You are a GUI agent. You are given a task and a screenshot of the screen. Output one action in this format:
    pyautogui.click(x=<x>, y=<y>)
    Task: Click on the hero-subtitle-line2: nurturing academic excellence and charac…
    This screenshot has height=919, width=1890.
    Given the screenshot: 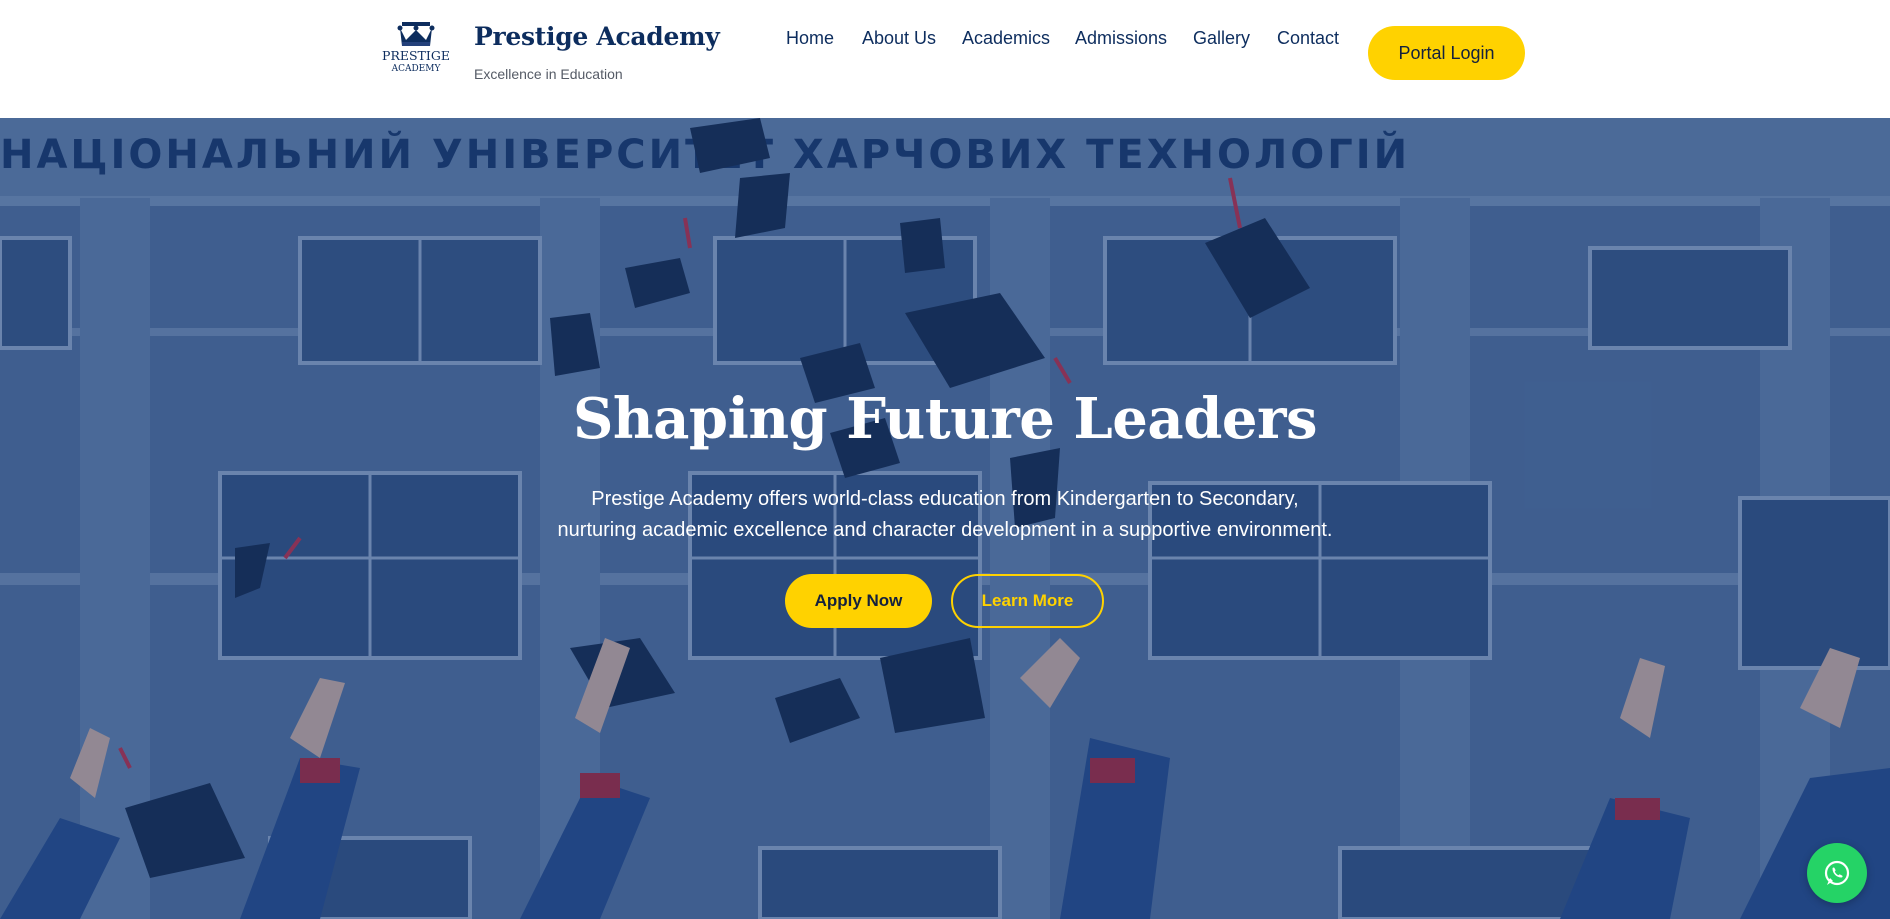 What is the action you would take?
    pyautogui.click(x=945, y=530)
    